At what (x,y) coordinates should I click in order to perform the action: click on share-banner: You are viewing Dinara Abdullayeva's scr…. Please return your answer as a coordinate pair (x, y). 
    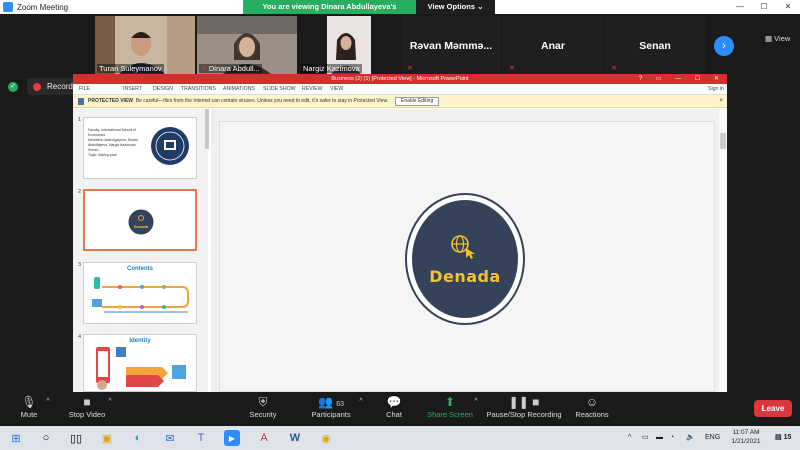
    Looking at the image, I should click on (369, 12).